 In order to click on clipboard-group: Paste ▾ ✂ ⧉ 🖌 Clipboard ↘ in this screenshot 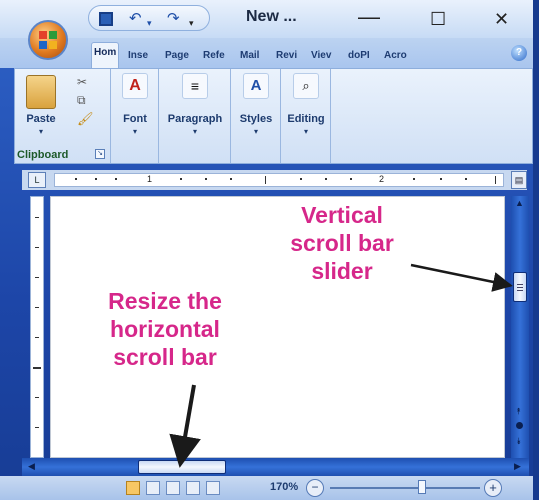, I will do `click(63, 116)`.